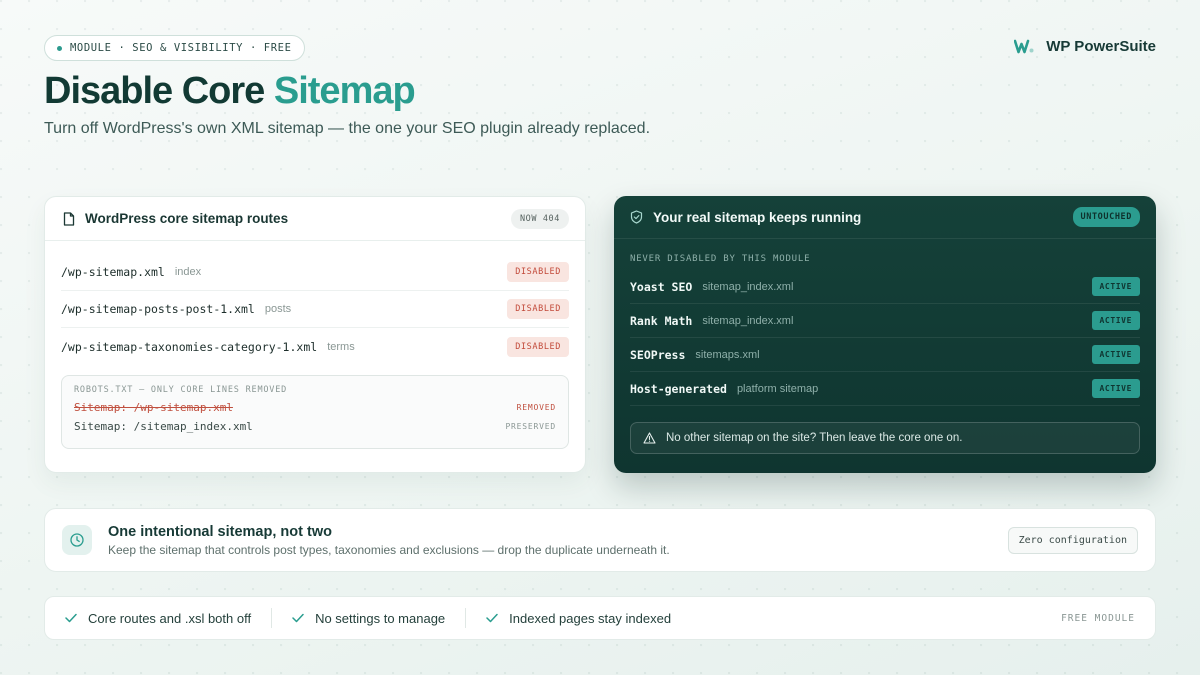  Describe the element at coordinates (530, 426) in the screenshot. I see `preserved-status: PRESERVED` at that location.